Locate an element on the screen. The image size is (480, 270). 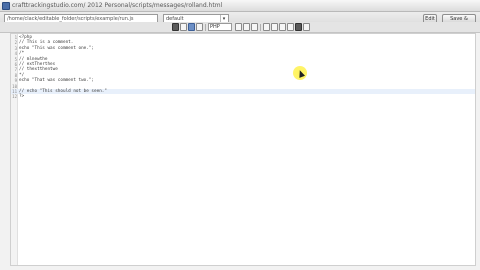
code-line: 12 ?> is located at coordinates (243, 96).